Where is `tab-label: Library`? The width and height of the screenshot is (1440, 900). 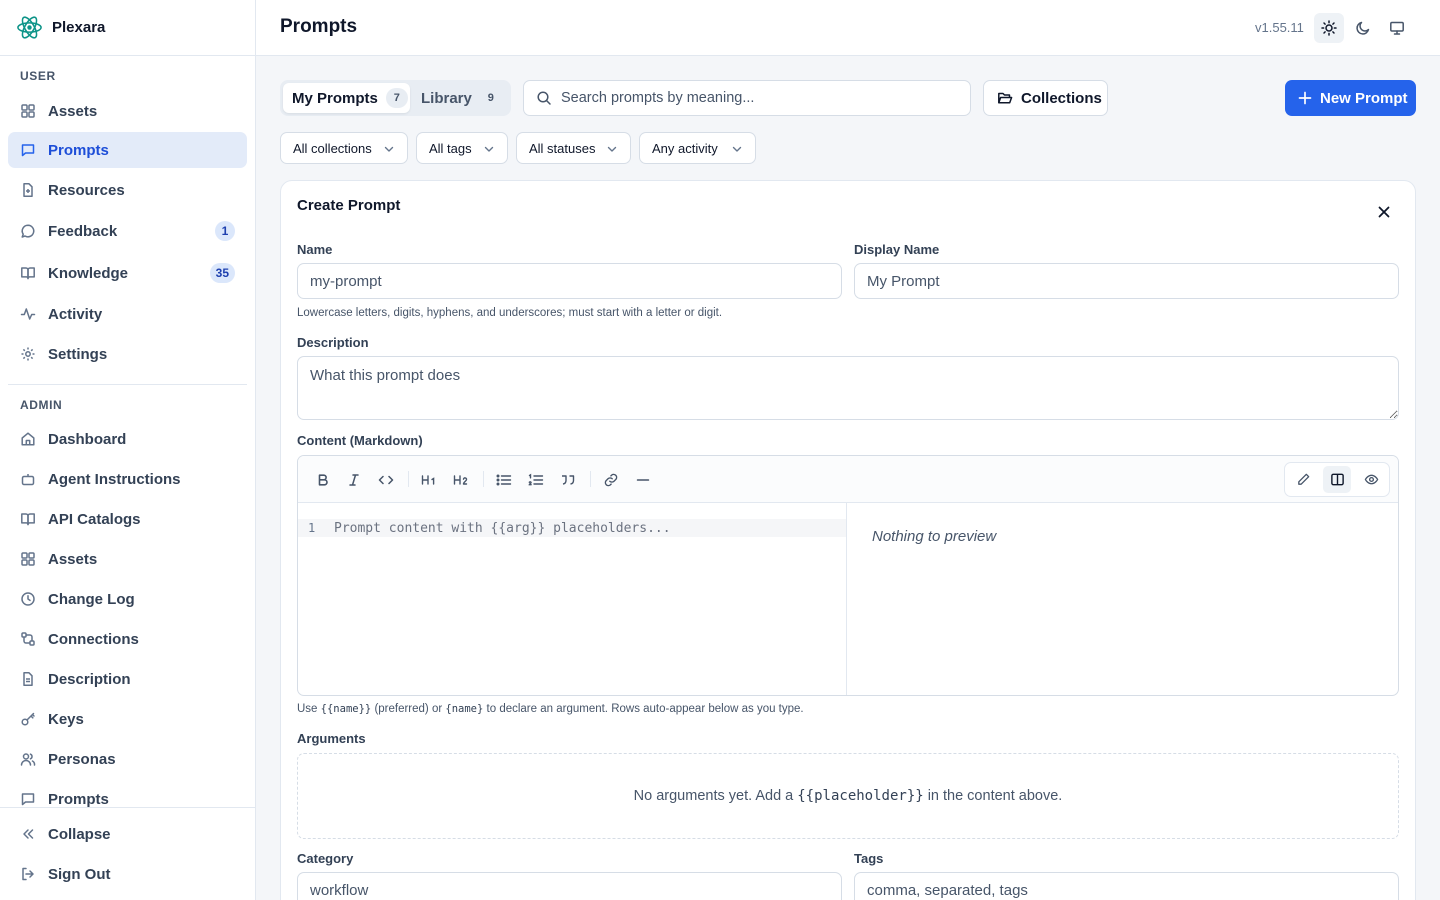 tab-label: Library is located at coordinates (446, 98).